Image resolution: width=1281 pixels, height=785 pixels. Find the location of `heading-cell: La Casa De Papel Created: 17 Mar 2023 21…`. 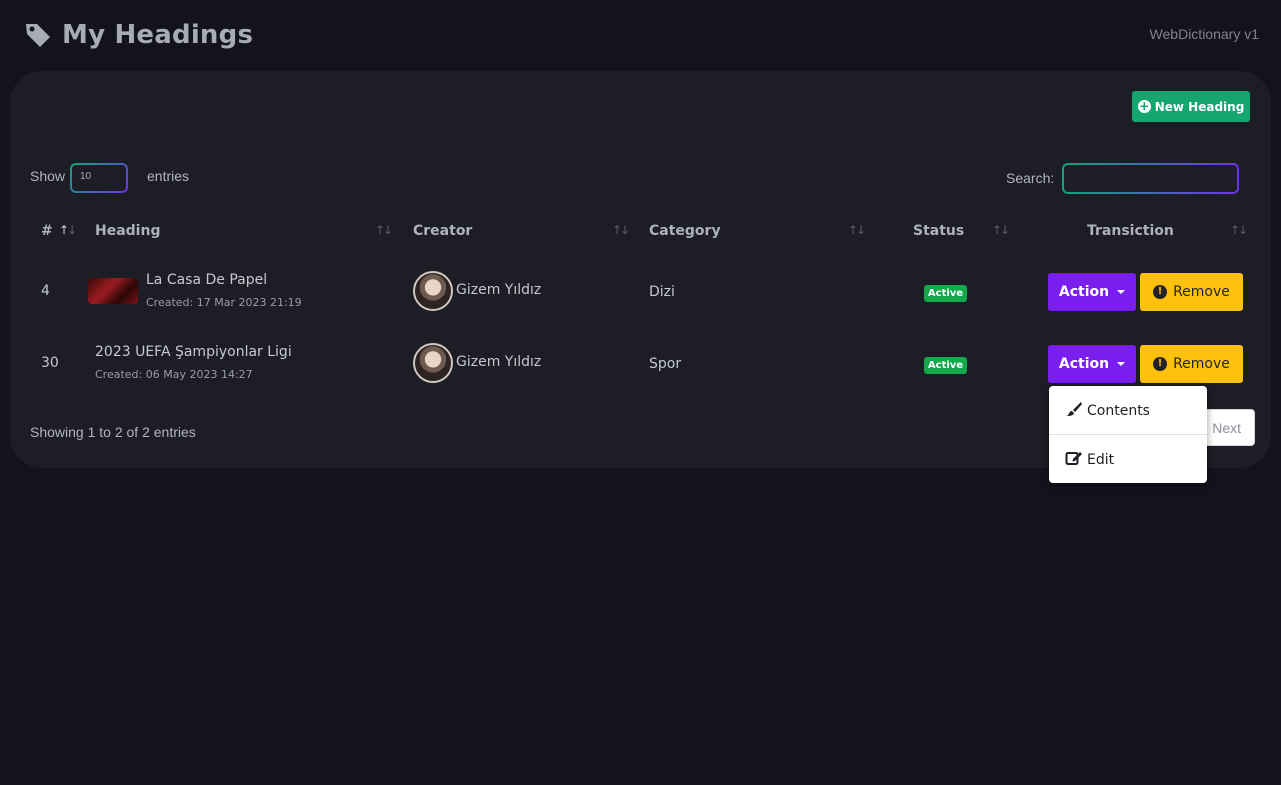

heading-cell: La Casa De Papel Created: 17 Mar 2023 21… is located at coordinates (224, 290).